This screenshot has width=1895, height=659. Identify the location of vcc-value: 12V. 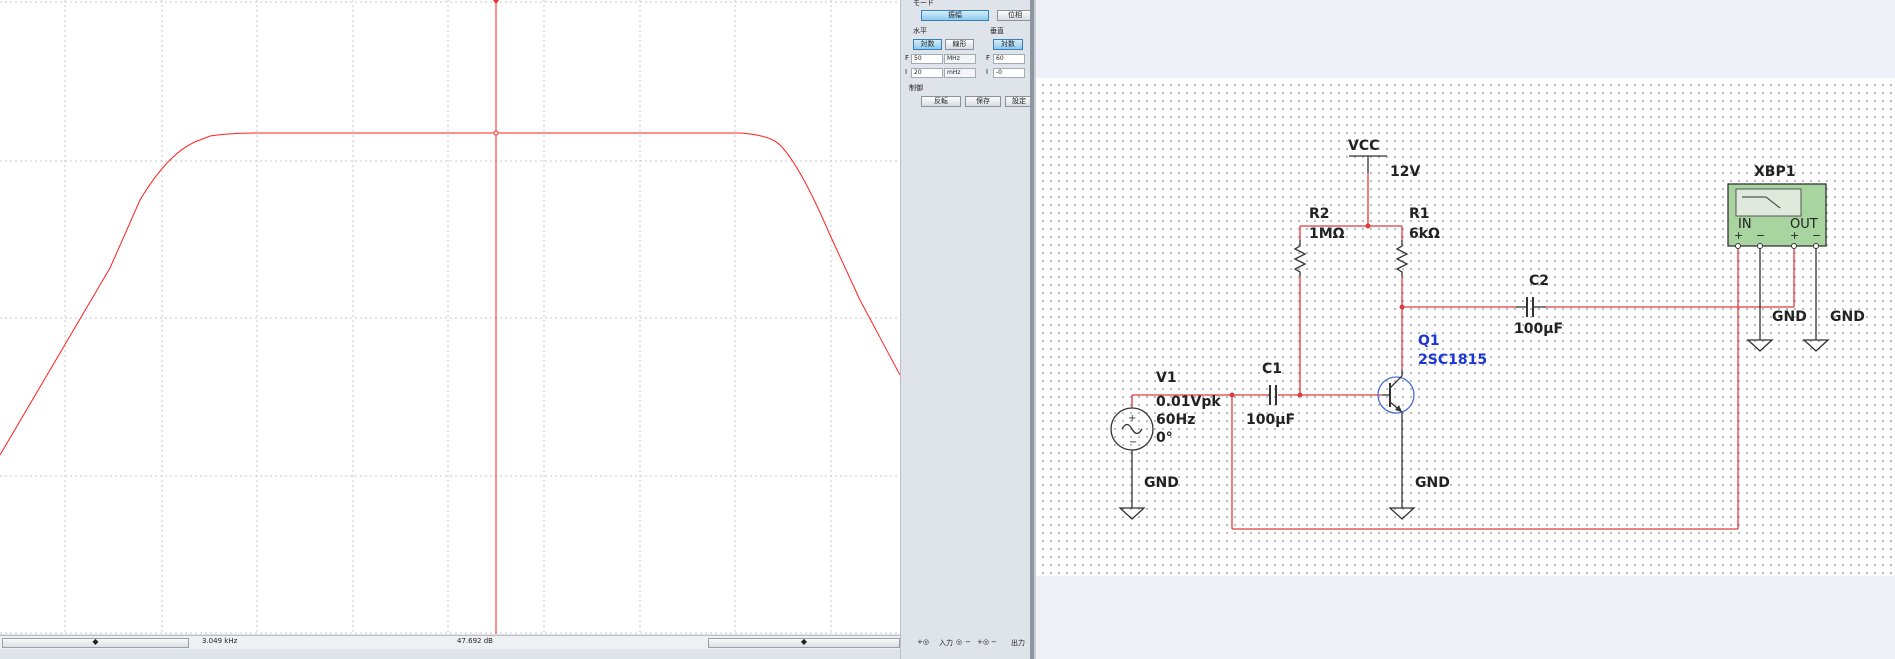
(1405, 172).